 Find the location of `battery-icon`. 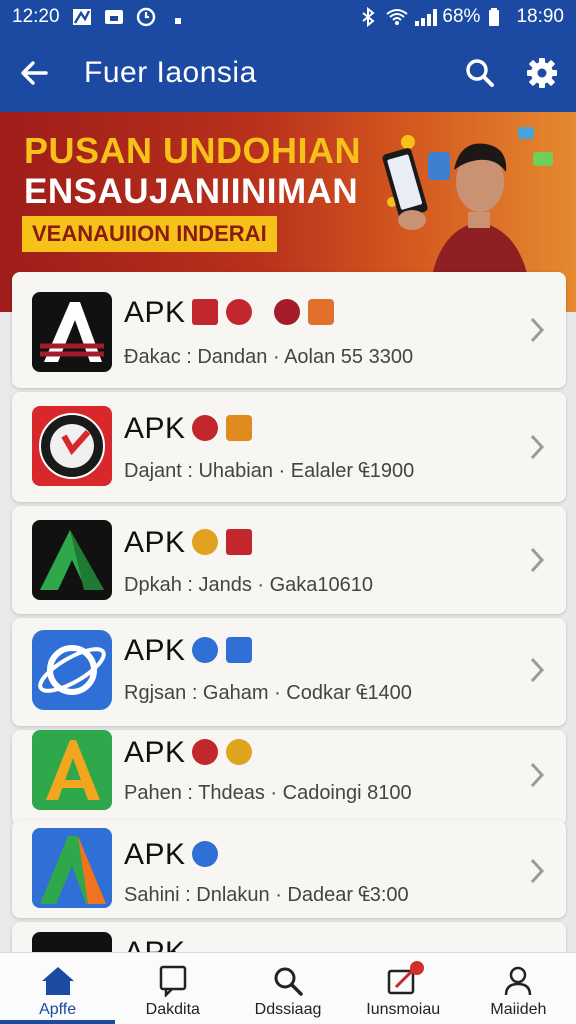

battery-icon is located at coordinates (498, 17).